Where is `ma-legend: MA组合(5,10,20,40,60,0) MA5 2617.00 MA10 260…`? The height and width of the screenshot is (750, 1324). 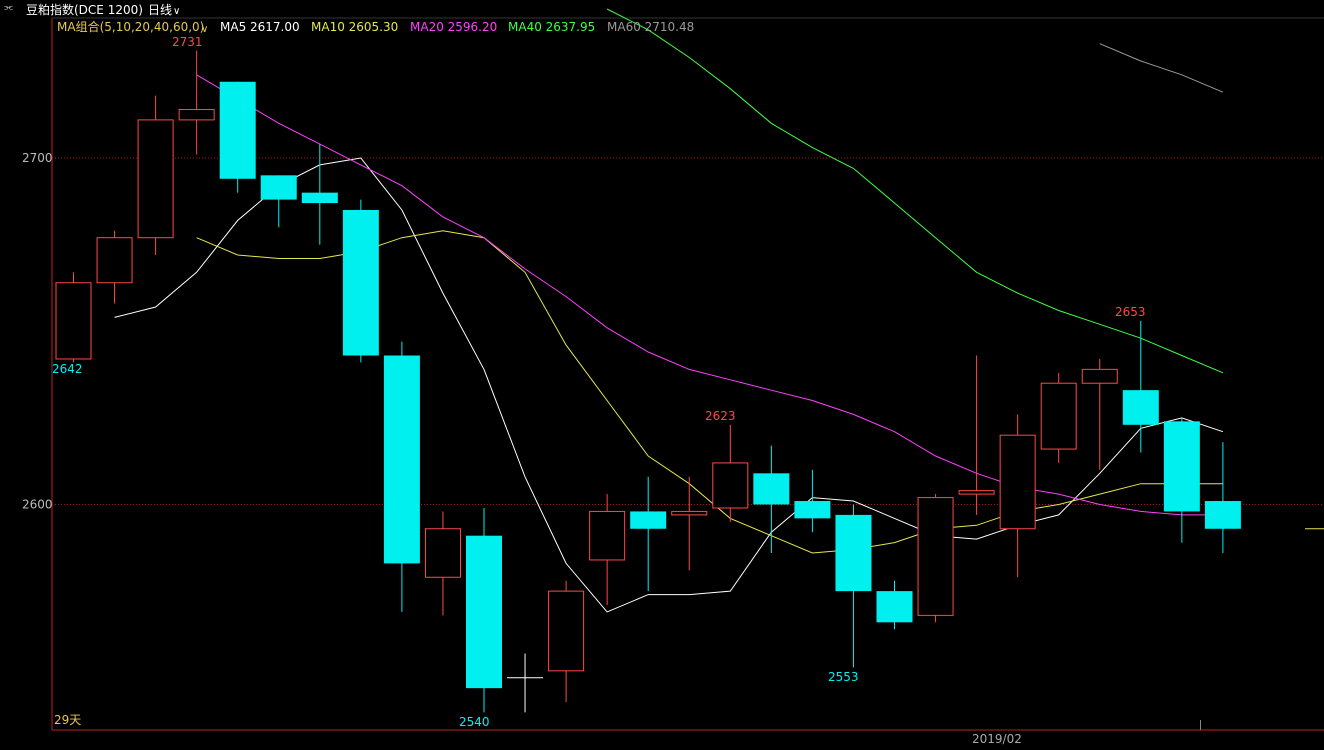
ma-legend: MA组合(5,10,20,40,60,0) MA5 2617.00 MA10 260… is located at coordinates (375, 27).